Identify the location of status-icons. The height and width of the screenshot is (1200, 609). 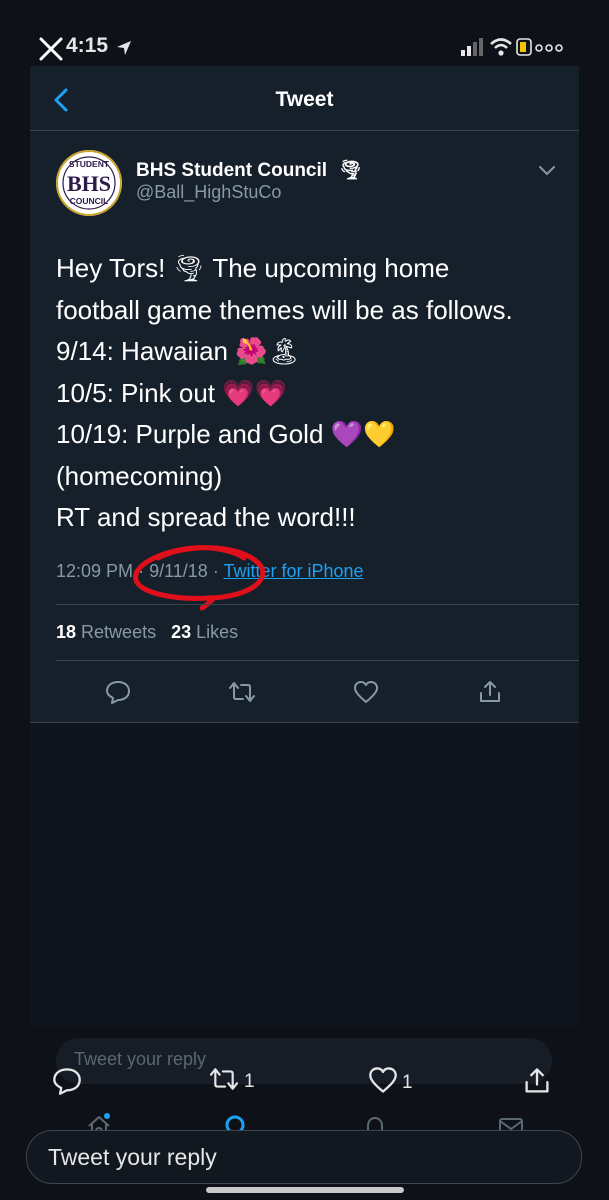
(516, 47).